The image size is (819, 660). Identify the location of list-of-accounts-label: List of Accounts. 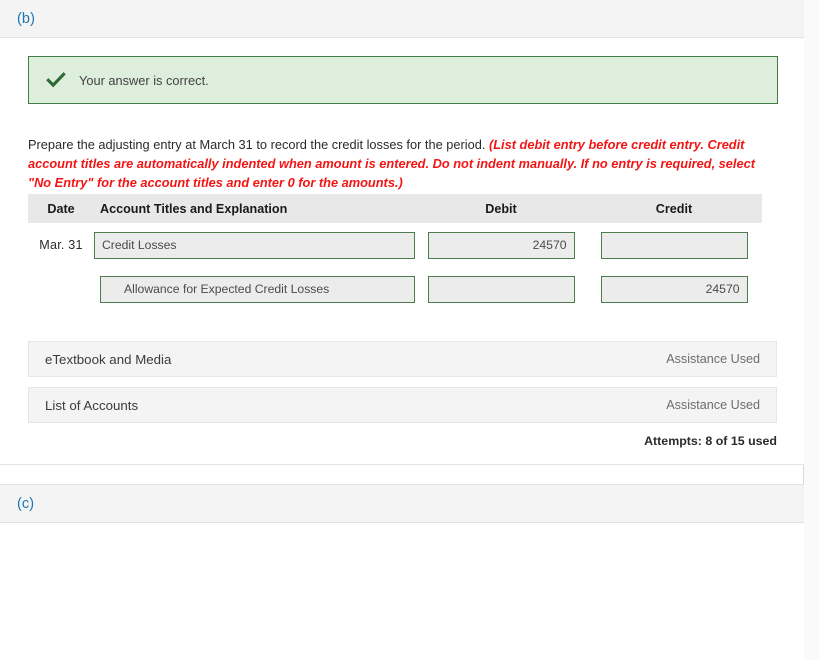
(92, 405).